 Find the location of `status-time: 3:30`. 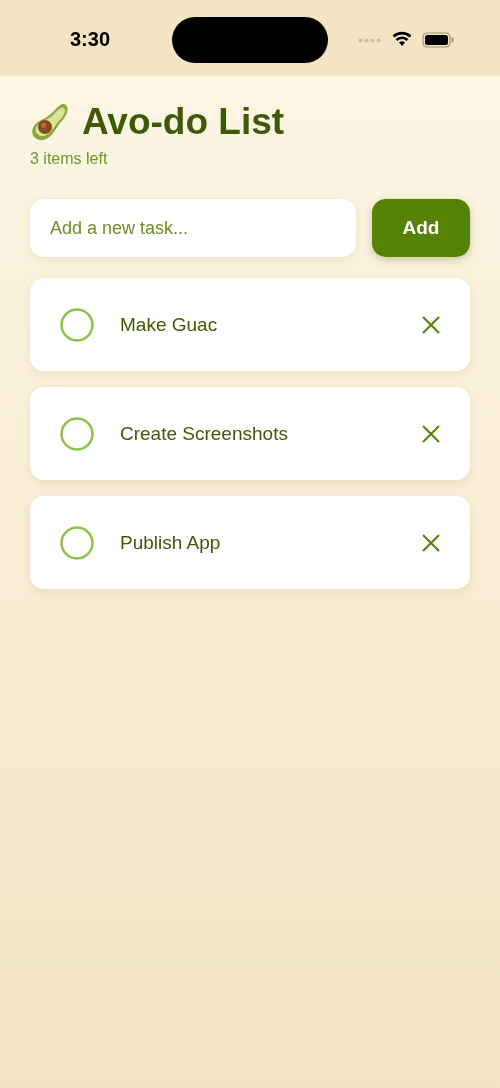

status-time: 3:30 is located at coordinates (90, 39).